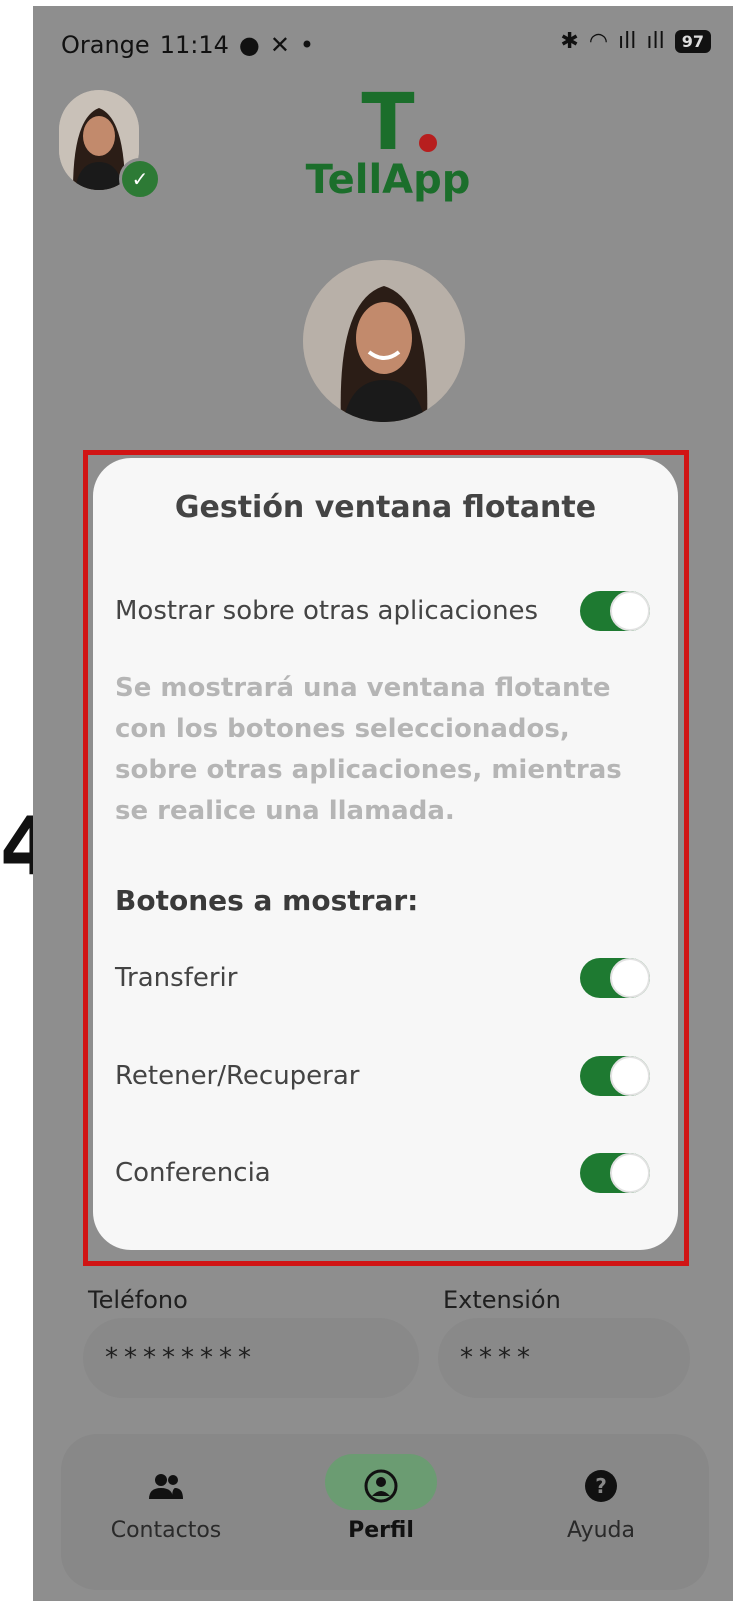  I want to click on nav-item-help: ? Ayuda, so click(601, 1512).